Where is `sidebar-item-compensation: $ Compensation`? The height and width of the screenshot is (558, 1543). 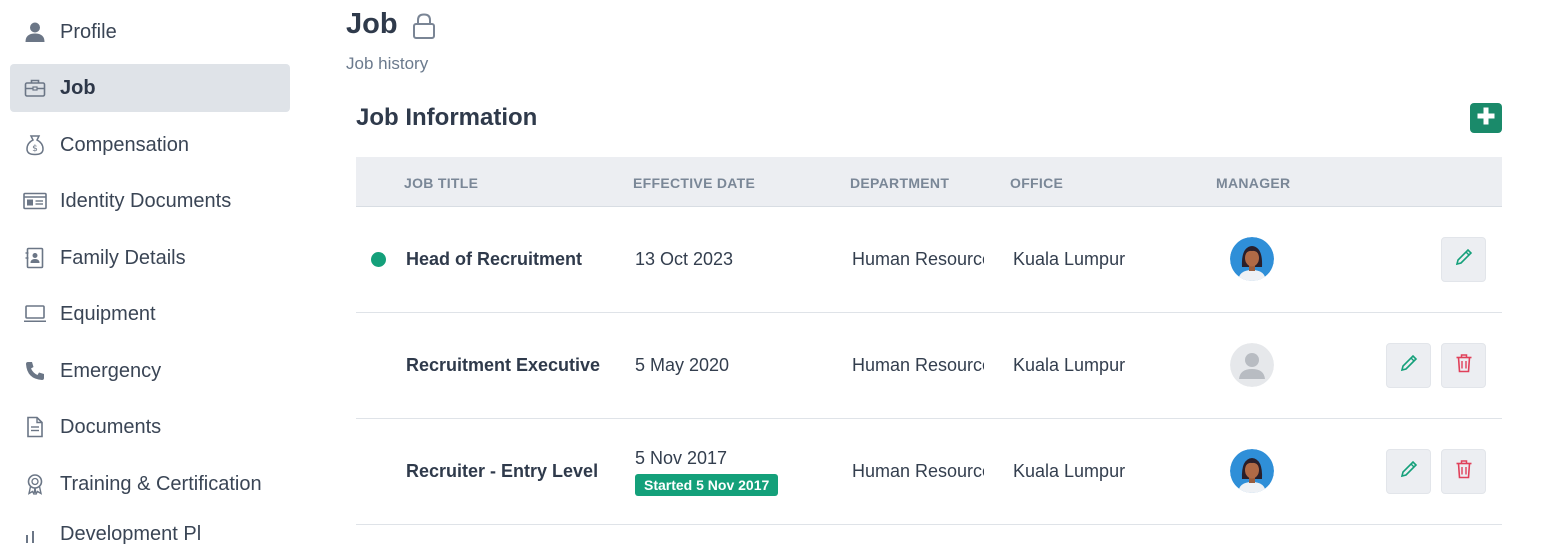 sidebar-item-compensation: $ Compensation is located at coordinates (150, 145).